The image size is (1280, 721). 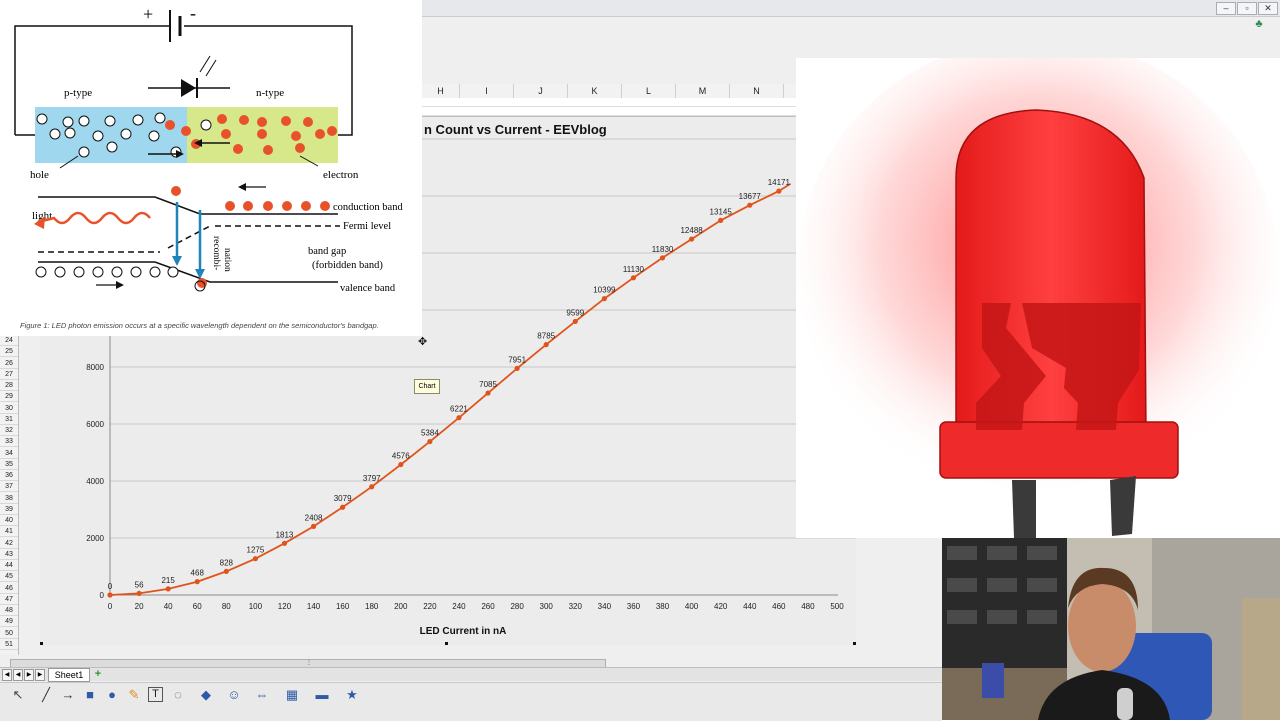 What do you see at coordinates (90, 695) in the screenshot?
I see `rectangle-icon: ■` at bounding box center [90, 695].